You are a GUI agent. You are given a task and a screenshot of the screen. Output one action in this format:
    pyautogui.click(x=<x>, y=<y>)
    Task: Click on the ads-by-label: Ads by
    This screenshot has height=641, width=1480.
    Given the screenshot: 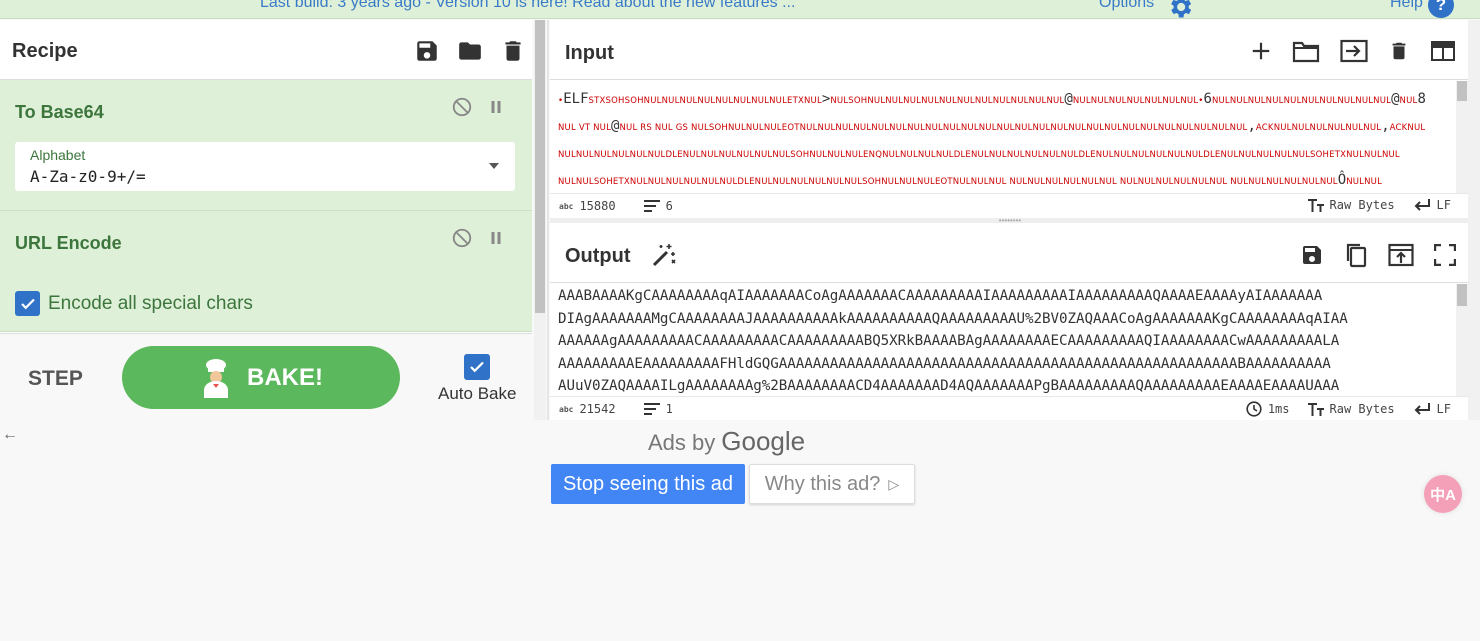 What is the action you would take?
    pyautogui.click(x=682, y=442)
    